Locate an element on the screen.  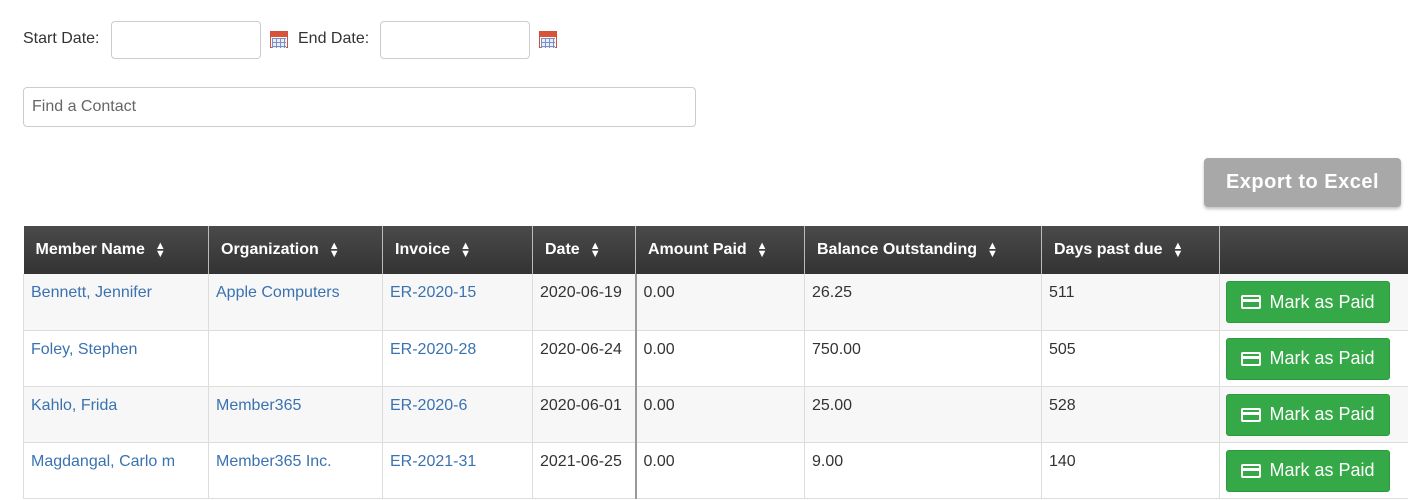
invoice-link: ER-2021-31 is located at coordinates (457, 470).